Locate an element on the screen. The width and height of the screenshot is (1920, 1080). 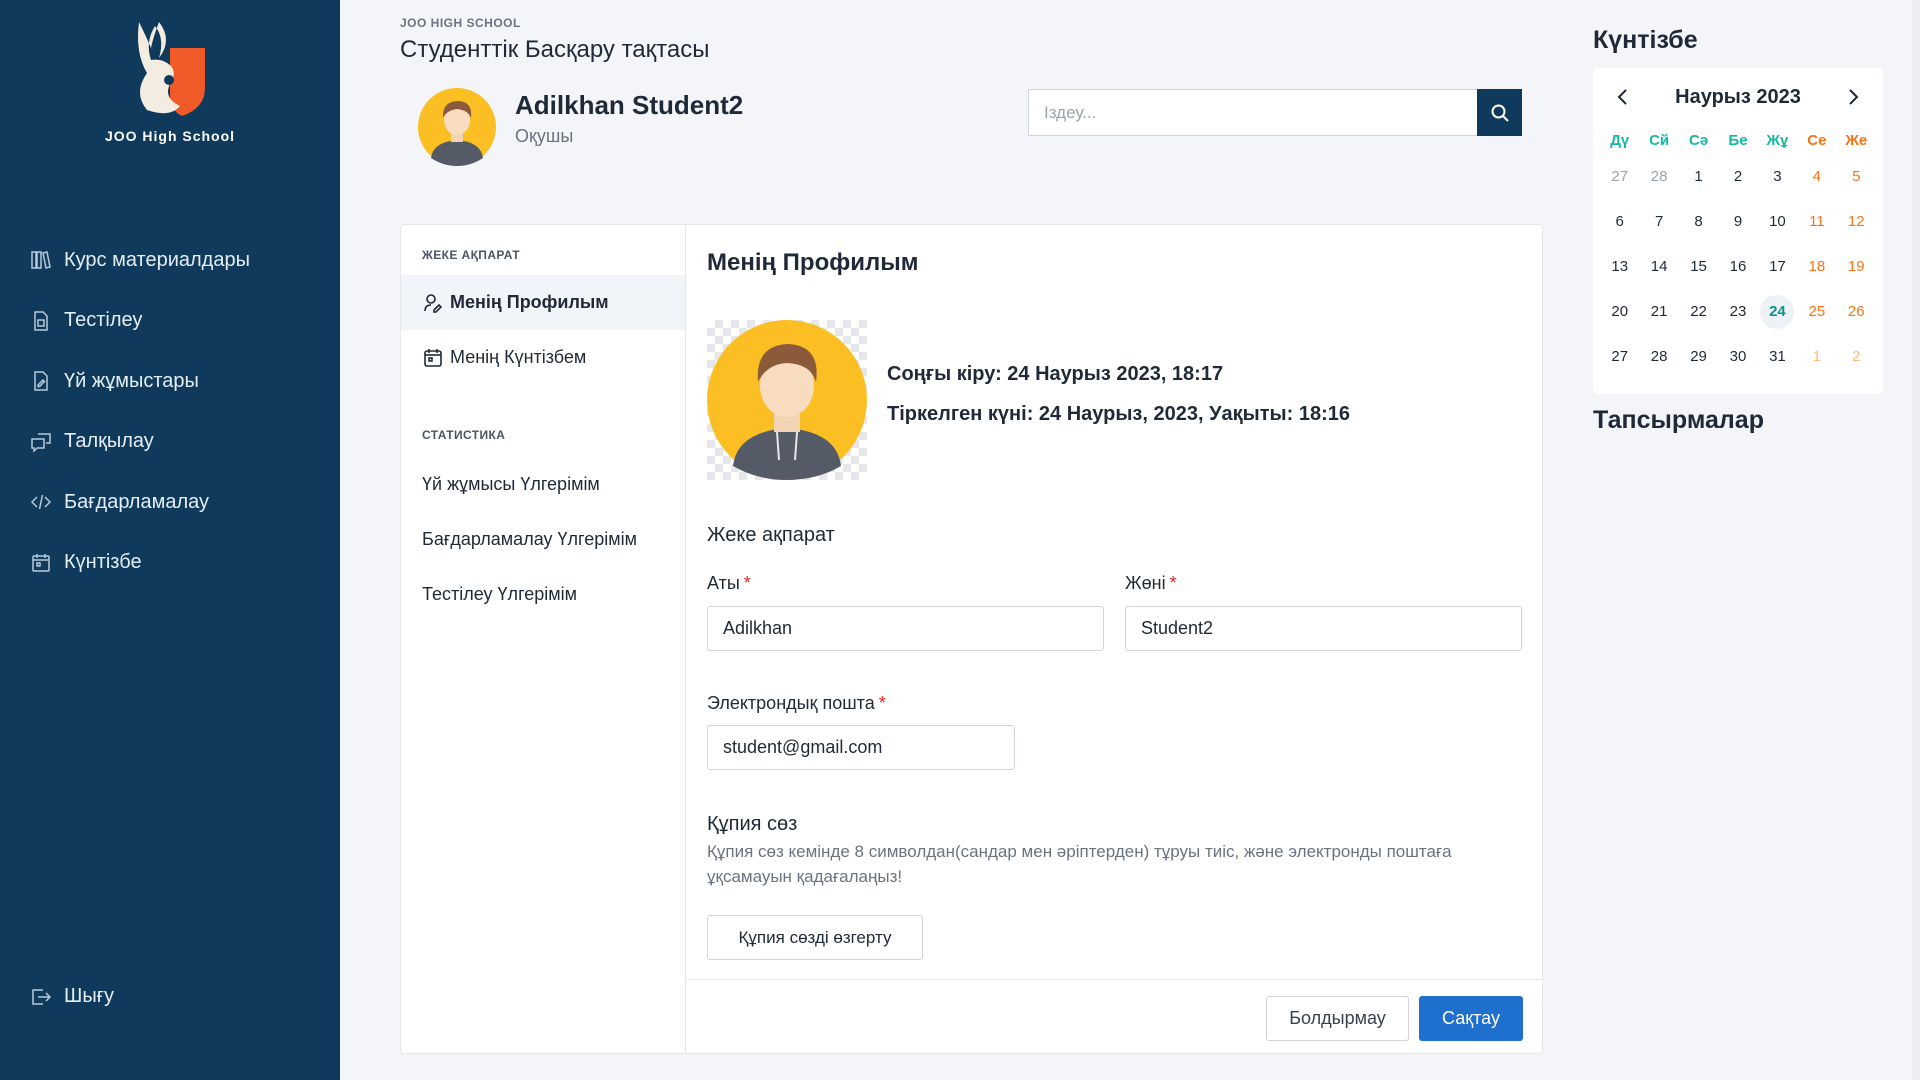
sidebar-item-course-materials: Курс материалдары is located at coordinates (140, 260).